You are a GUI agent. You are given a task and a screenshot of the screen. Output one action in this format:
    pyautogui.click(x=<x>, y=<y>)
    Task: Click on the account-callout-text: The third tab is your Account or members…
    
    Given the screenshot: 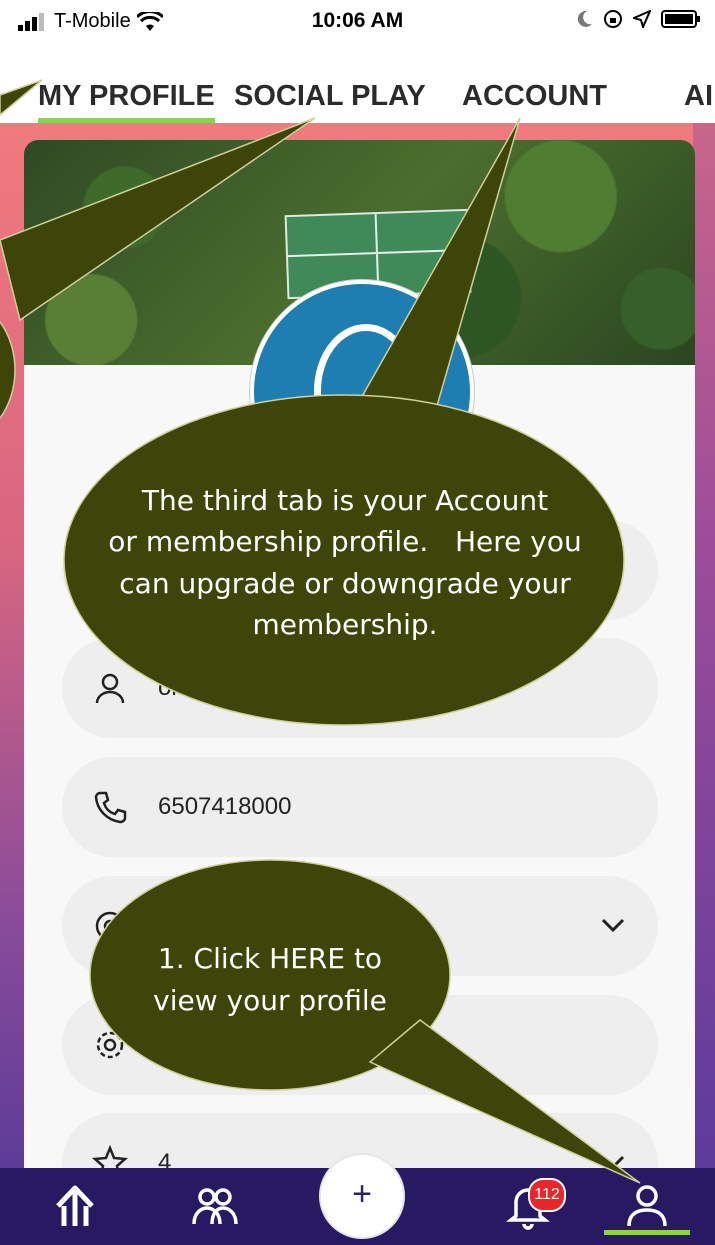 What is the action you would take?
    pyautogui.click(x=345, y=563)
    